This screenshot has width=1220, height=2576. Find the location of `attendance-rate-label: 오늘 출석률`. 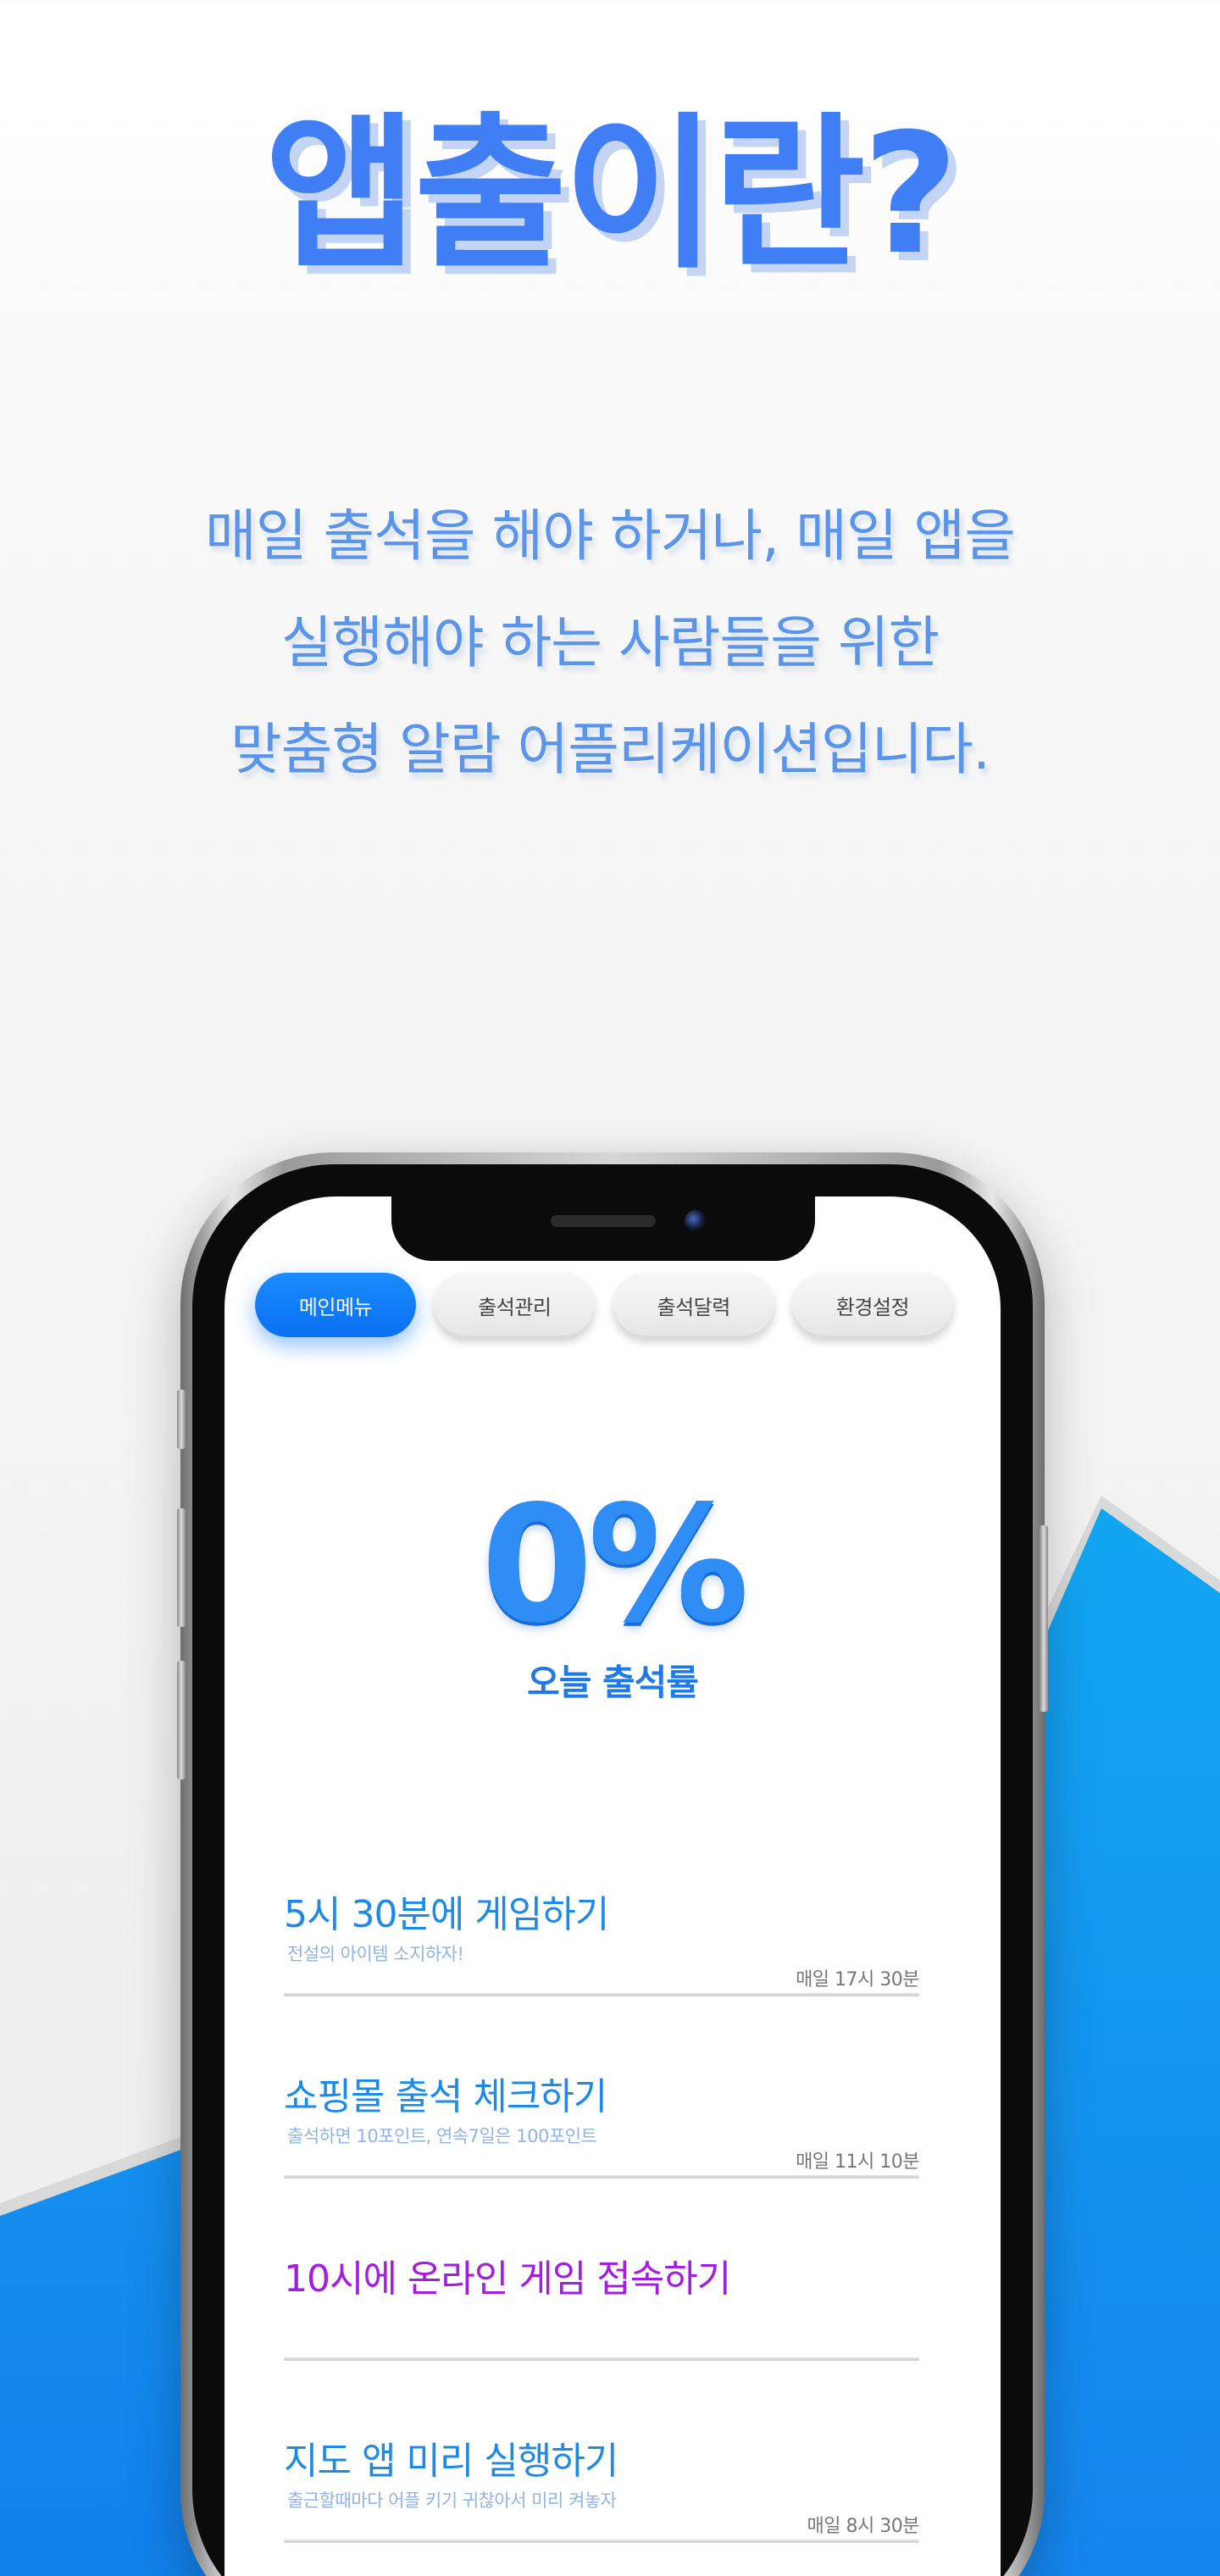

attendance-rate-label: 오늘 출석률 is located at coordinates (613, 1682).